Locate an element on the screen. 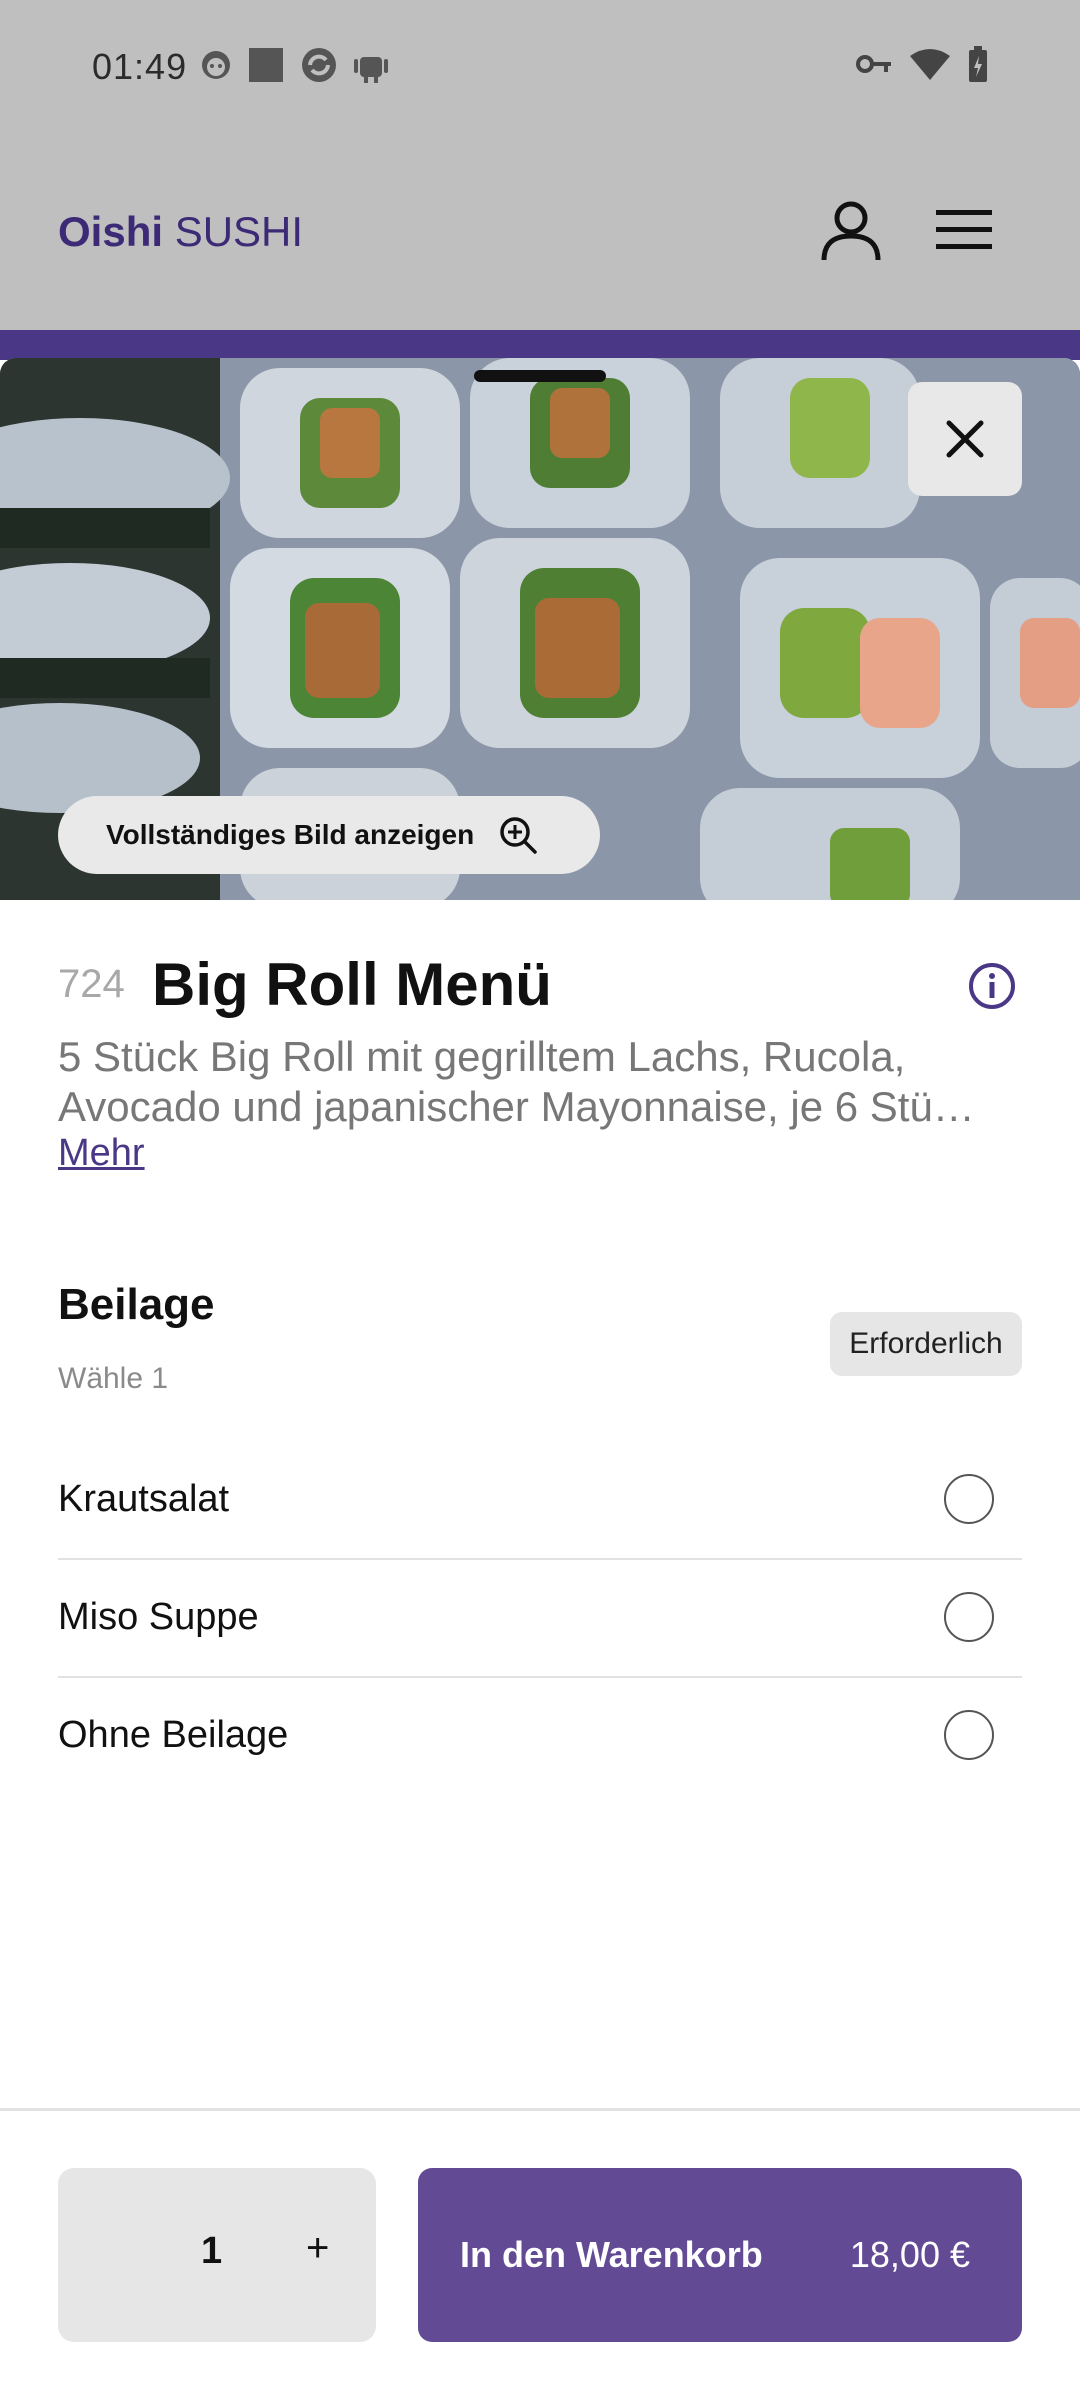 The image size is (1080, 2400). option-ohne-beilage: Ohne Beilage is located at coordinates (540, 1735).